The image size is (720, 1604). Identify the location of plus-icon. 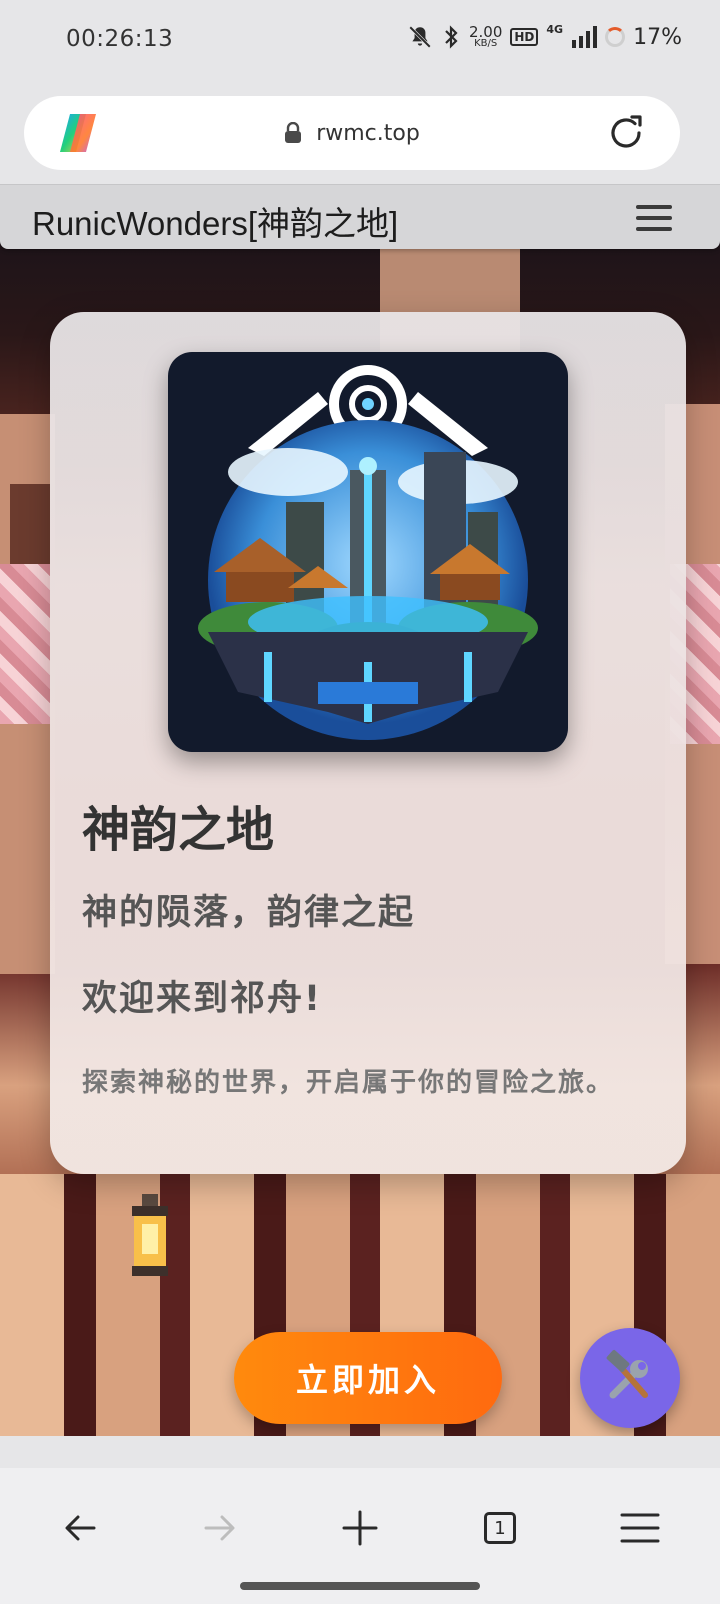
(360, 1528).